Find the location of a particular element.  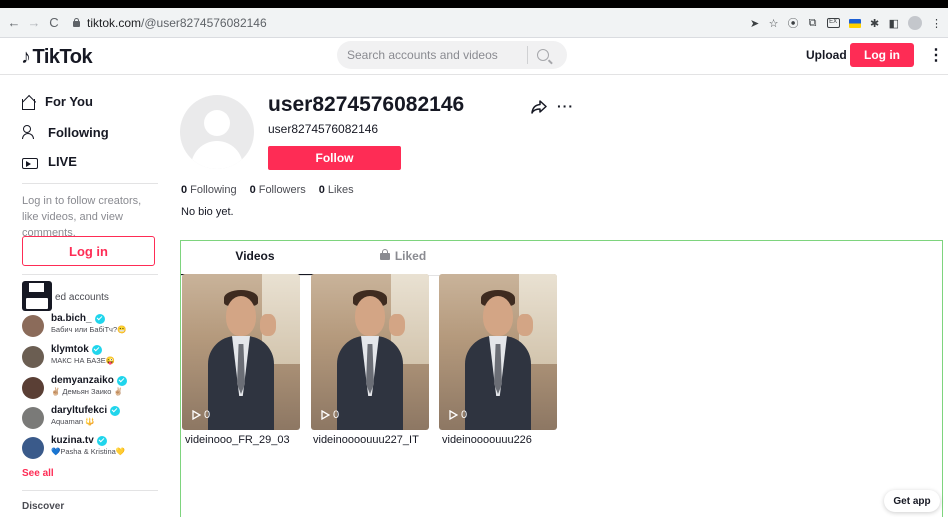

sidebar-item-for-you: For You is located at coordinates (57, 102).